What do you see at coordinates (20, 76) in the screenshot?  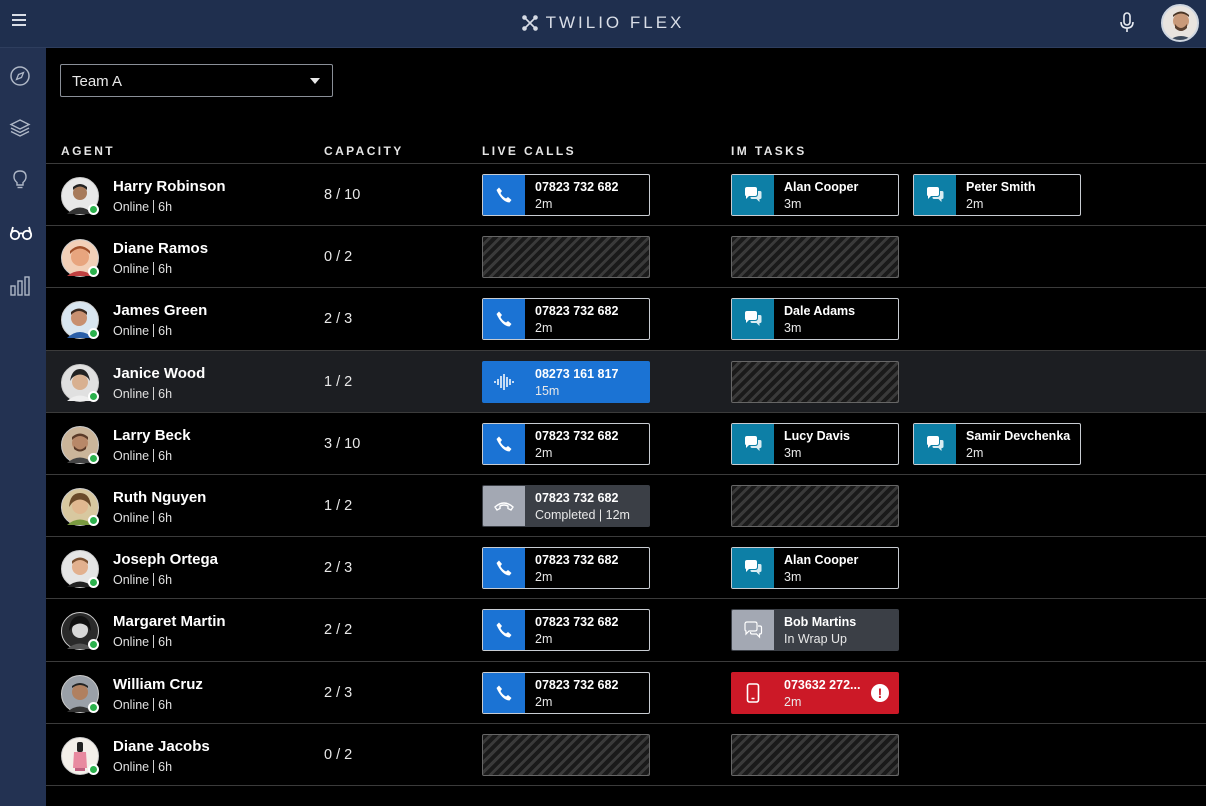 I see `compass-icon` at bounding box center [20, 76].